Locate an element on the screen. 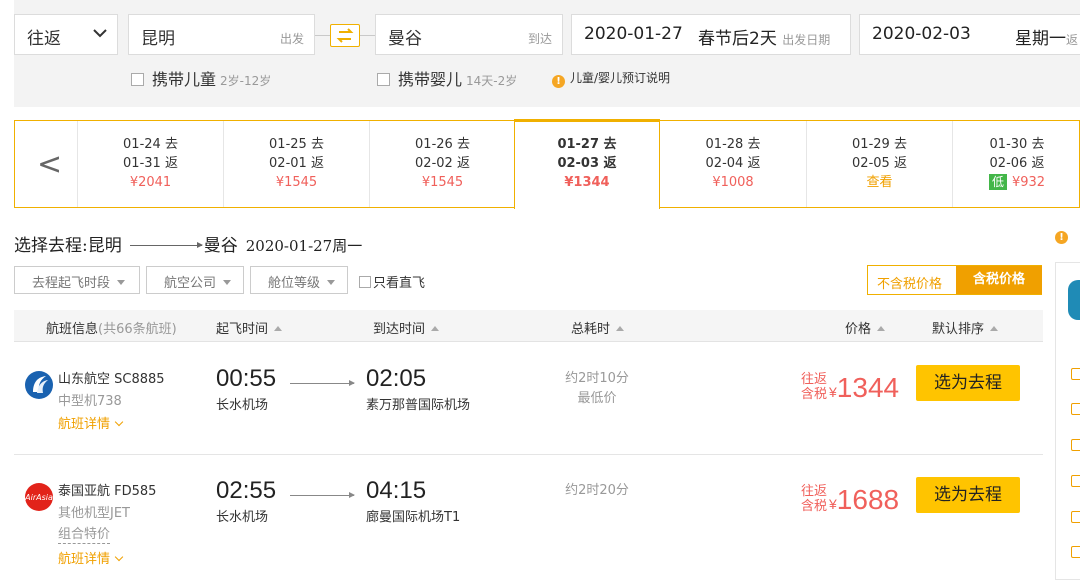  depart-date-note: 春节后2天 出发日期 is located at coordinates (764, 39).